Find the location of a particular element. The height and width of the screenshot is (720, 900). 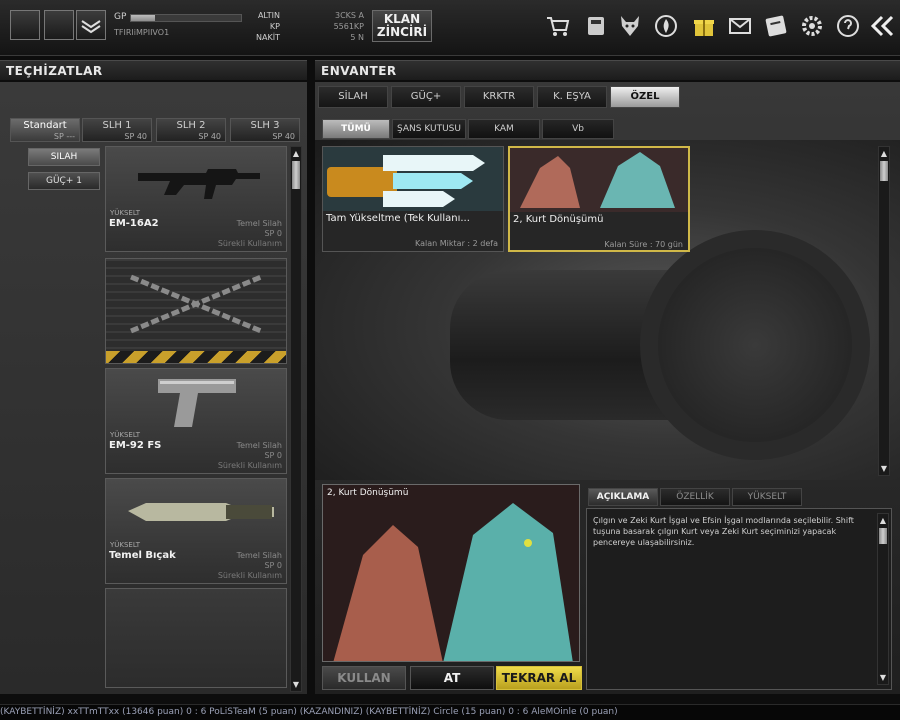

inventory-header: ENVANTER is located at coordinates (607, 70).